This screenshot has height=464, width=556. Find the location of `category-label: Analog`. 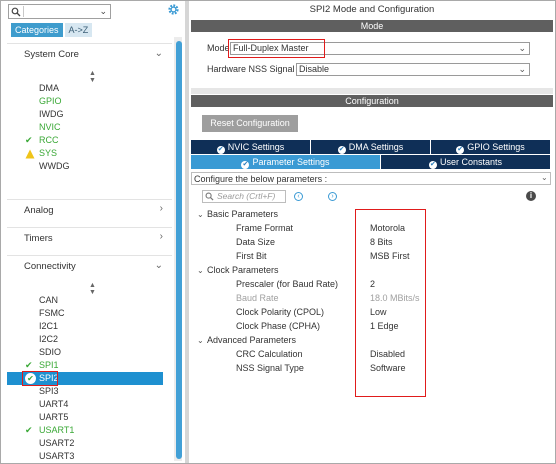

category-label: Analog is located at coordinates (39, 210).